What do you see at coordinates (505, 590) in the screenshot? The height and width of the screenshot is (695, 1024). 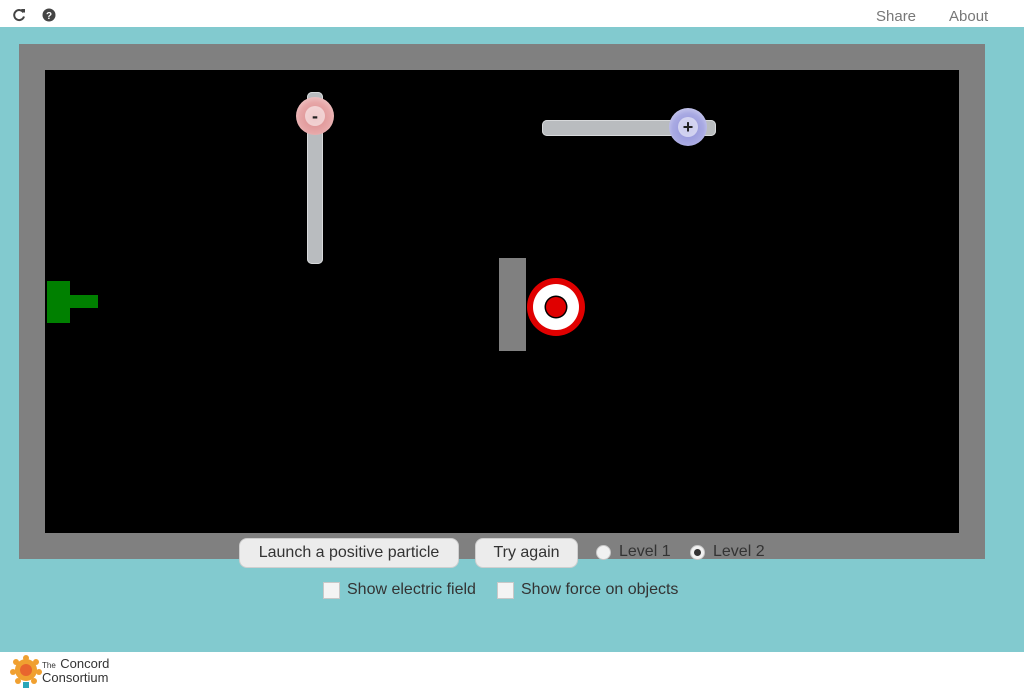 I see `show-force-checkbox` at bounding box center [505, 590].